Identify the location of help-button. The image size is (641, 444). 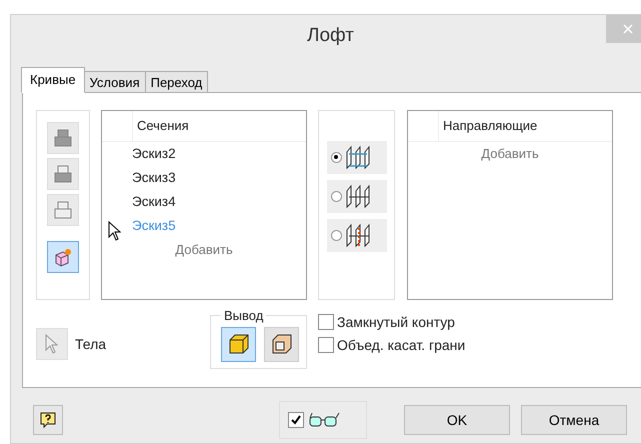
(48, 420).